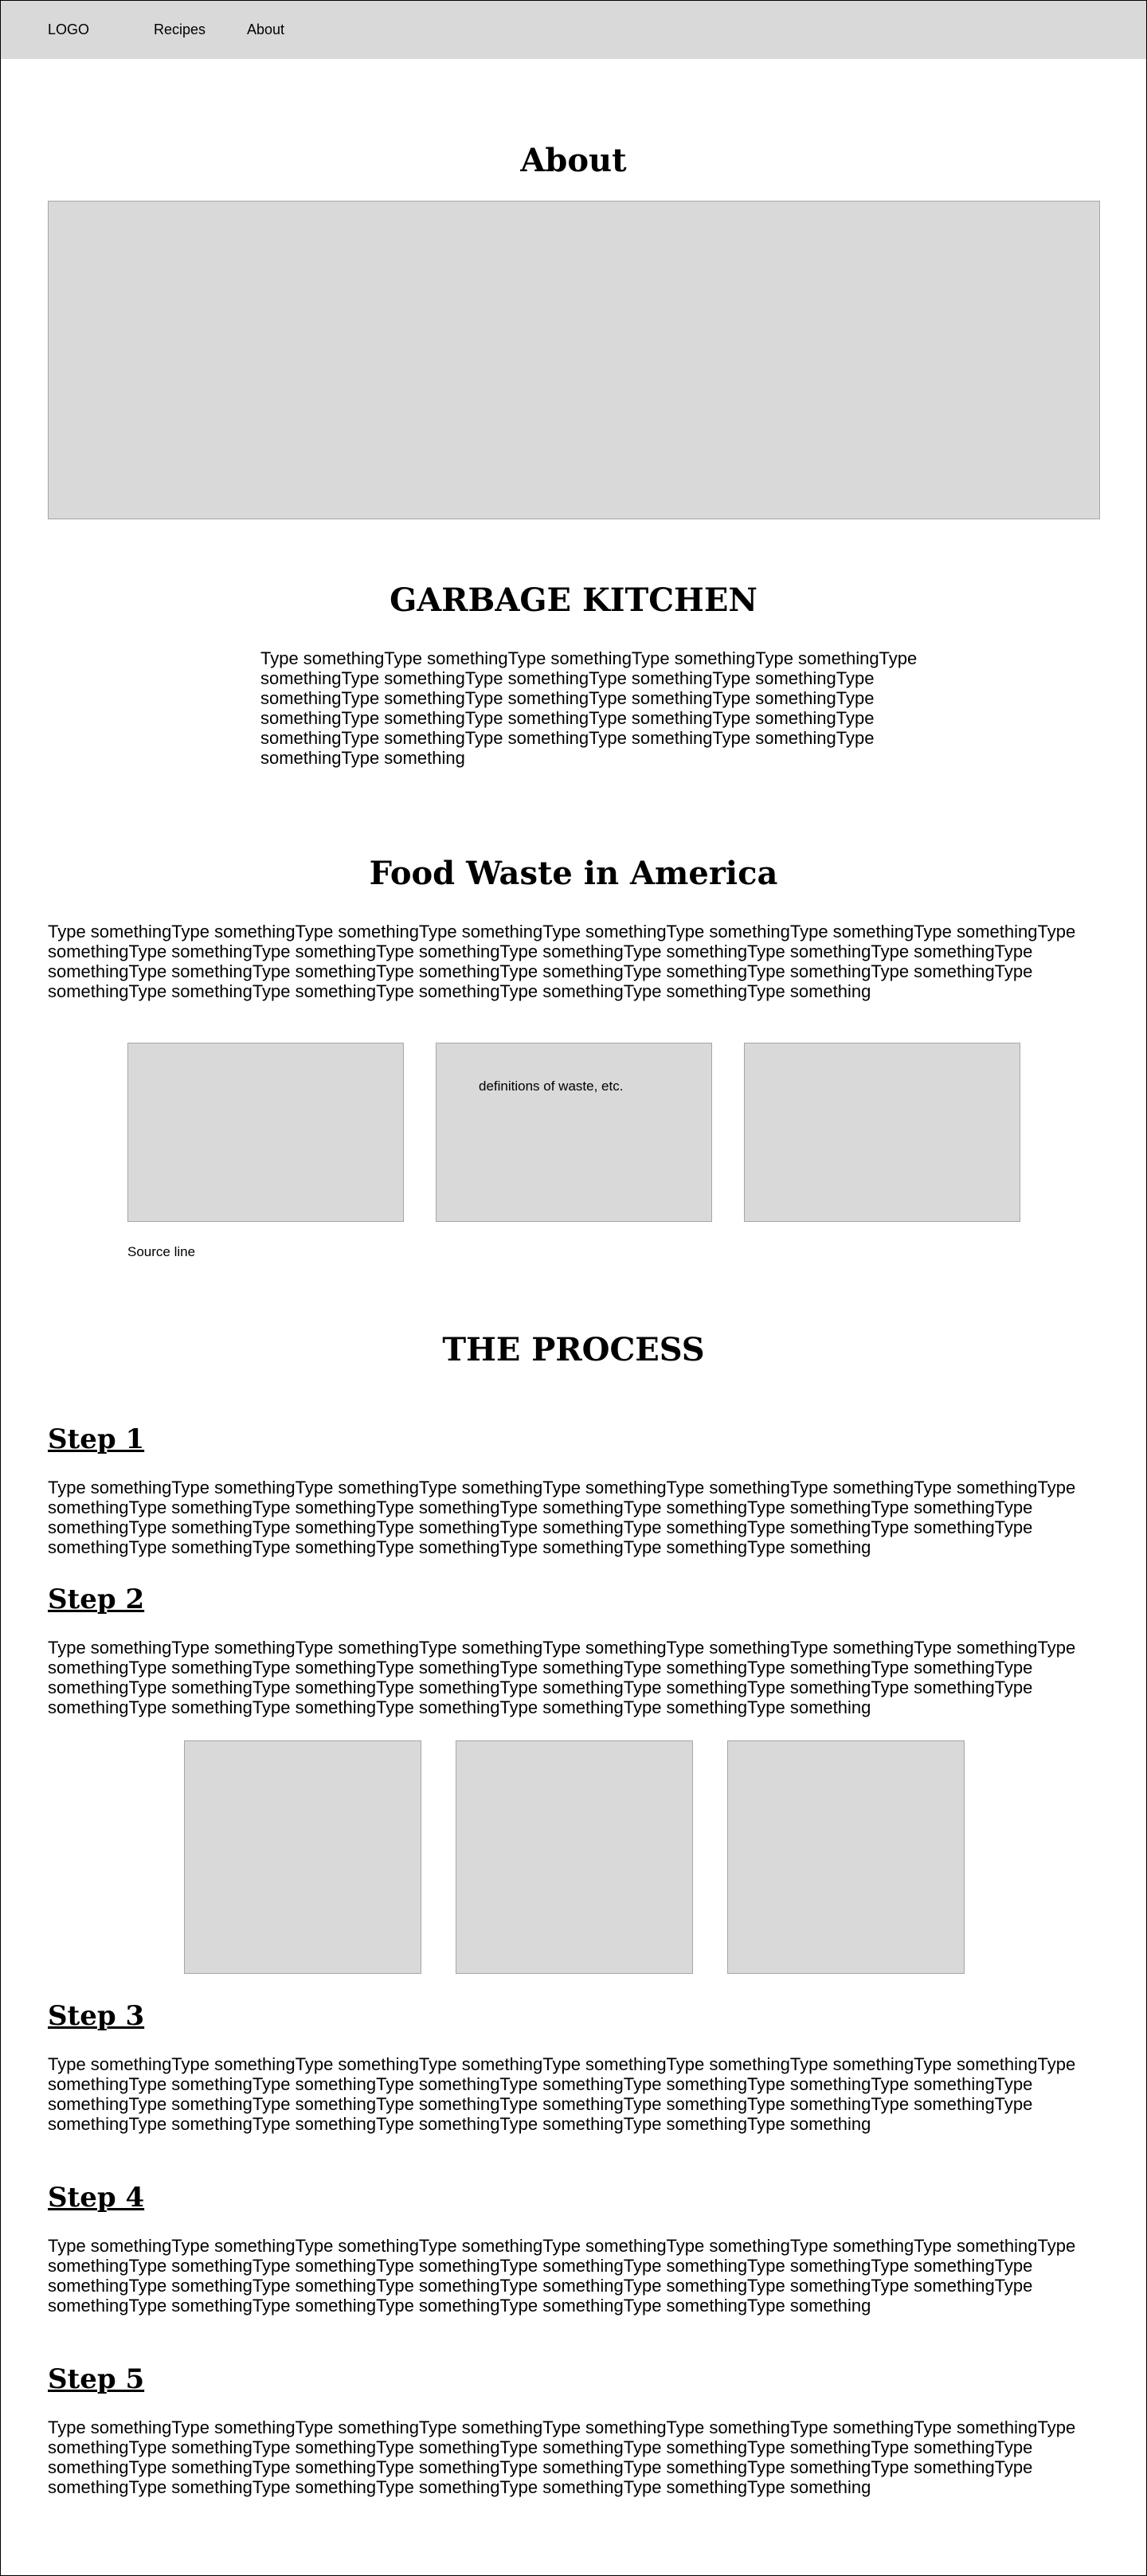  Describe the element at coordinates (574, 1132) in the screenshot. I see `food-waste-image-2: definitions of waste, etc.` at that location.